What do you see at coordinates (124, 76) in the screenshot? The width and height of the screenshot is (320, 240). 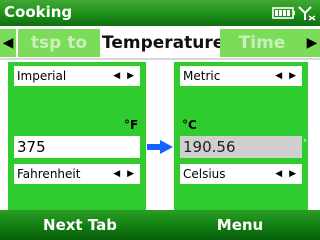 I see `from-system-arrows-icon: ◀ ▶` at bounding box center [124, 76].